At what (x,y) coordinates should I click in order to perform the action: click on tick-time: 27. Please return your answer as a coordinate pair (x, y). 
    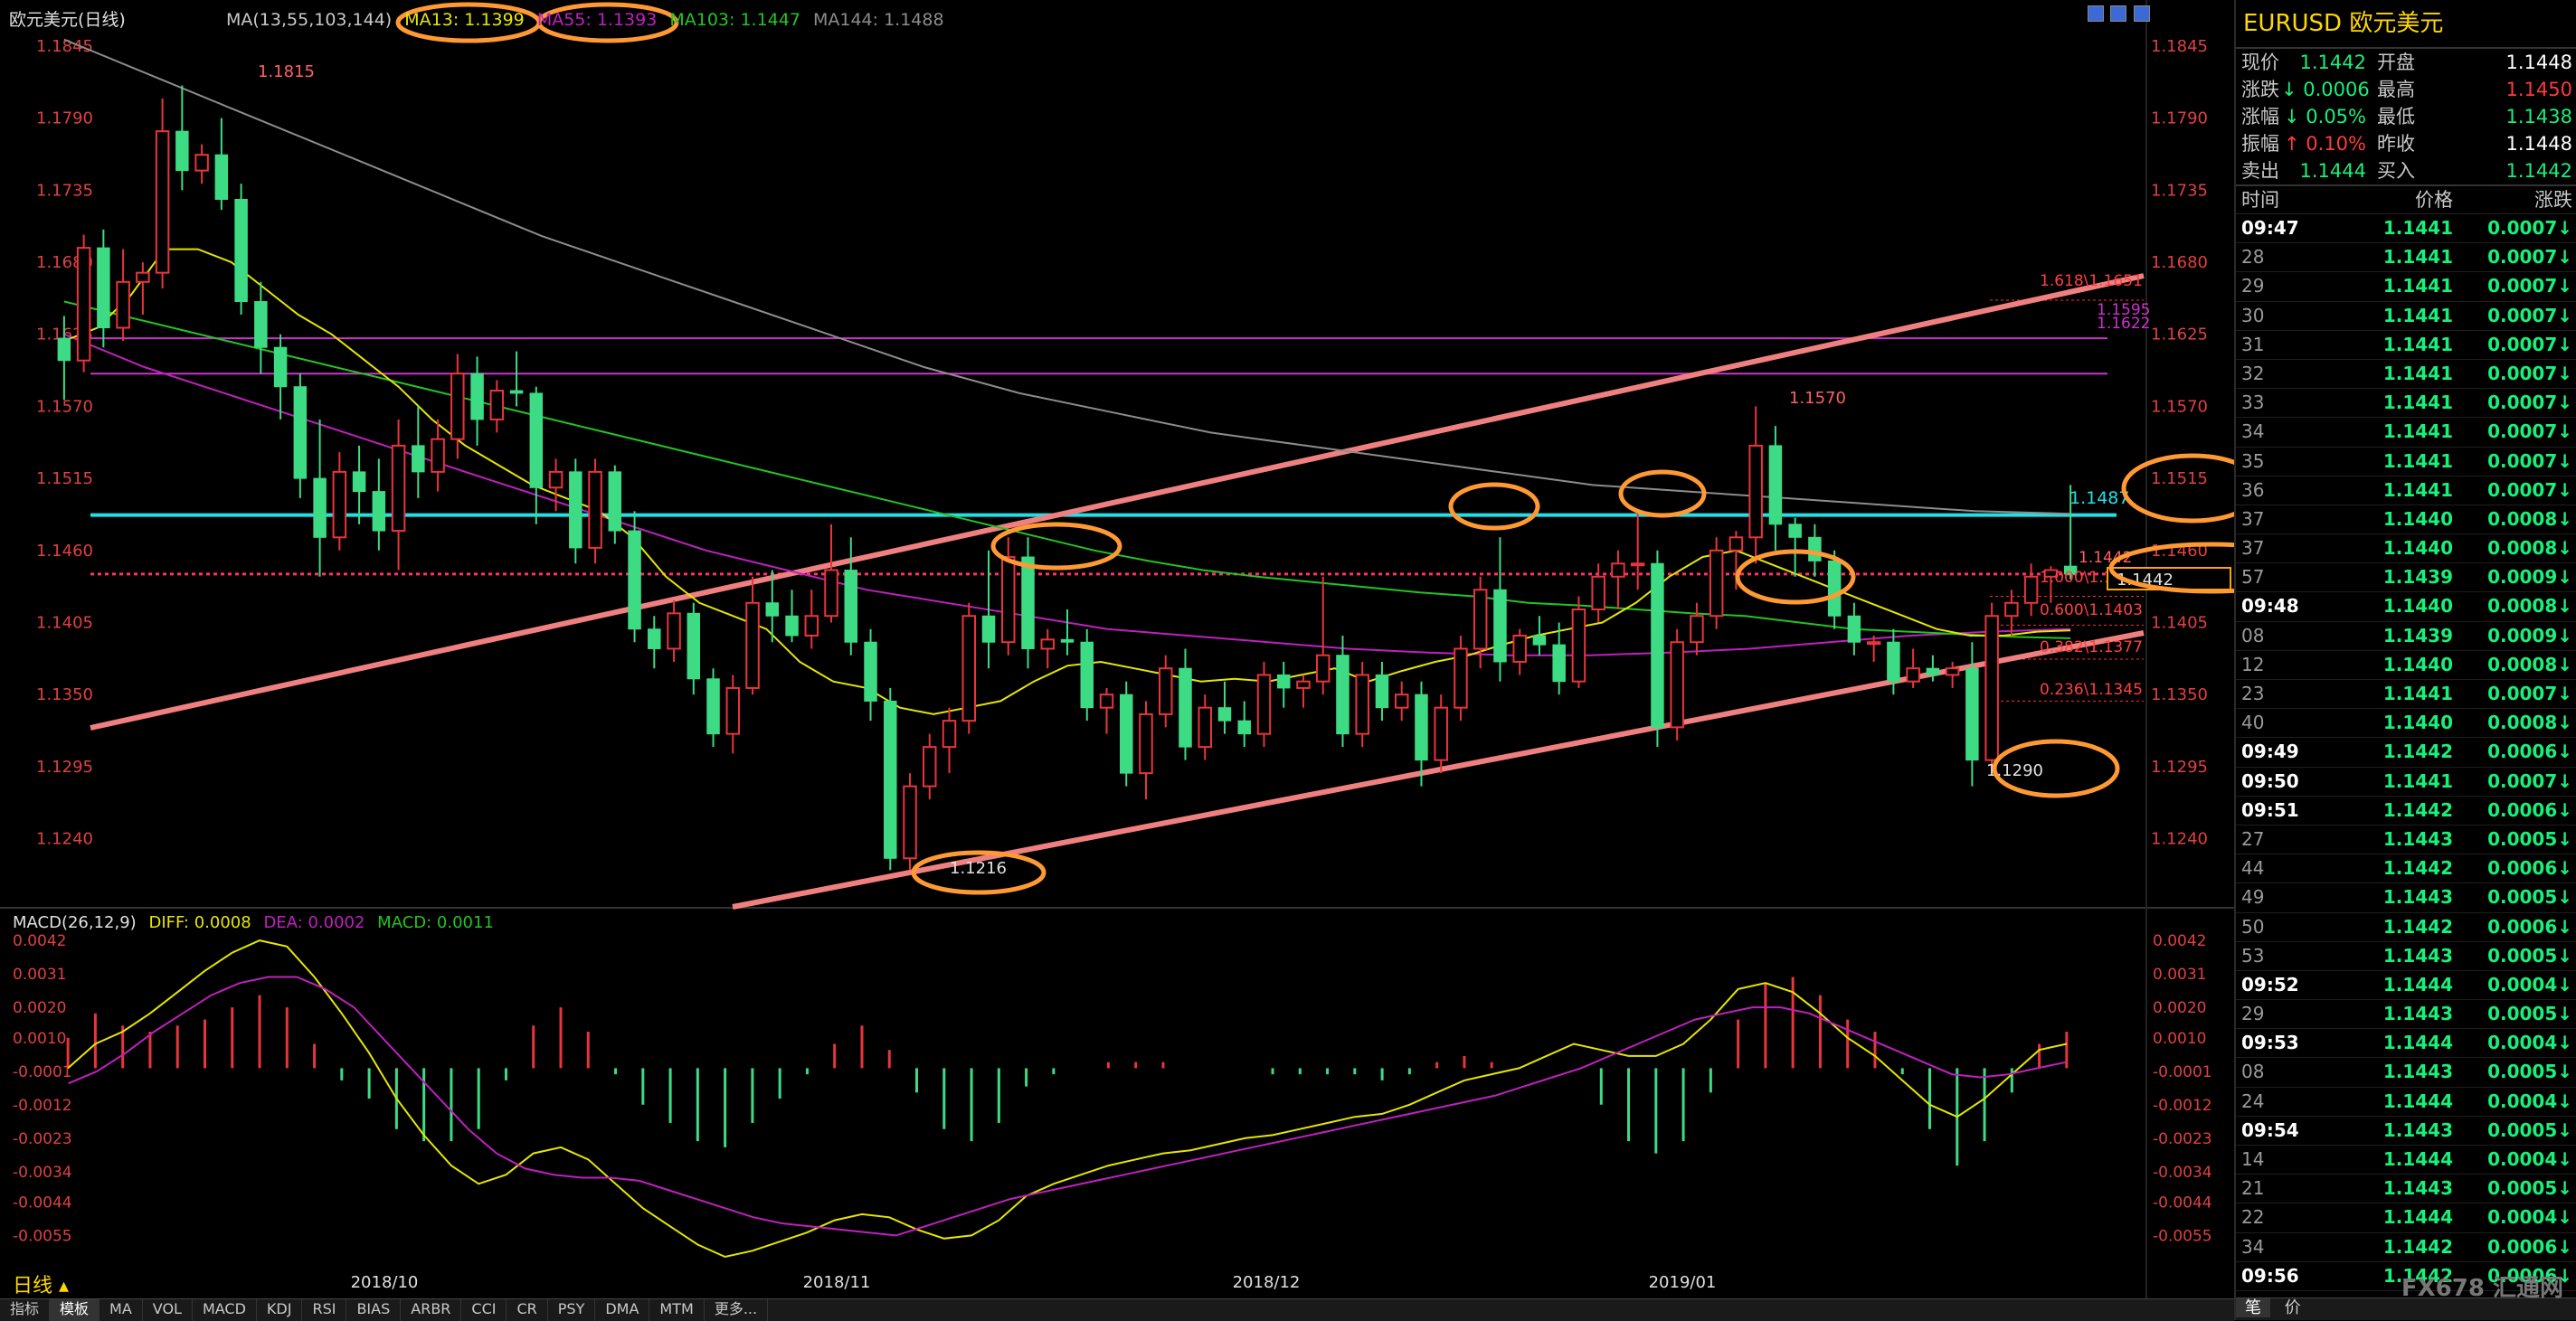
    Looking at the image, I should click on (2253, 838).